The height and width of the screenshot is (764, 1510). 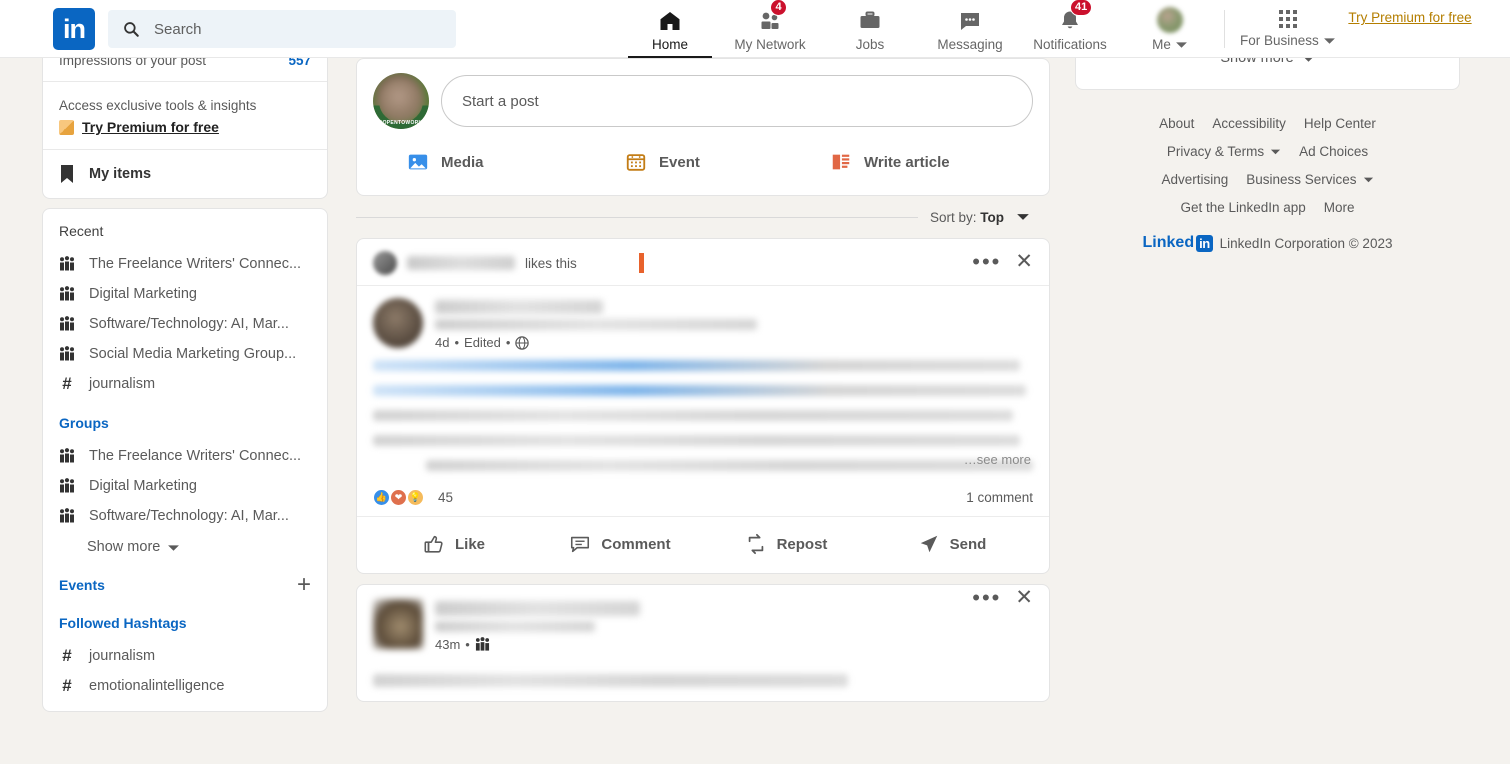 What do you see at coordinates (1340, 123) in the screenshot?
I see `footer-link-help-center: Help Center` at bounding box center [1340, 123].